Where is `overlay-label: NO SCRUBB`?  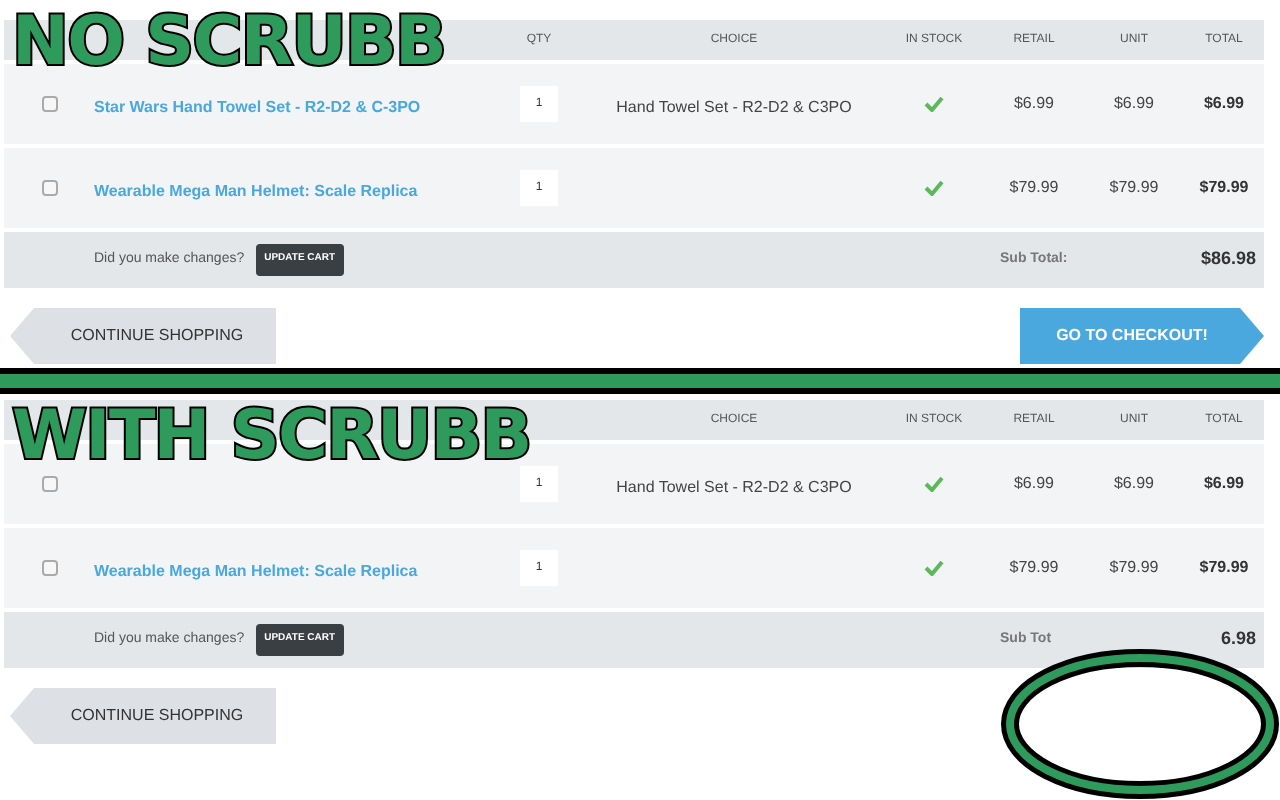 overlay-label: NO SCRUBB is located at coordinates (229, 42).